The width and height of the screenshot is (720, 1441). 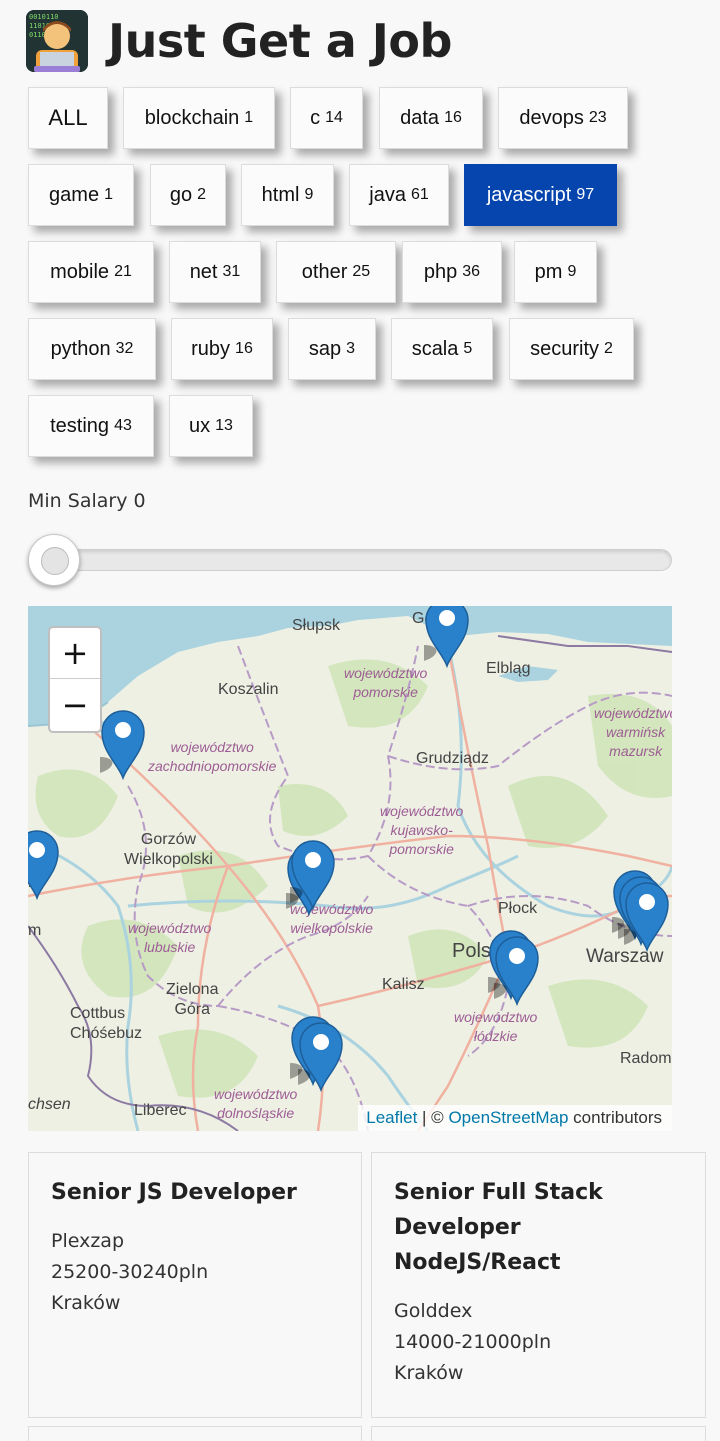 I want to click on job-company: Plexzap, so click(x=88, y=1241).